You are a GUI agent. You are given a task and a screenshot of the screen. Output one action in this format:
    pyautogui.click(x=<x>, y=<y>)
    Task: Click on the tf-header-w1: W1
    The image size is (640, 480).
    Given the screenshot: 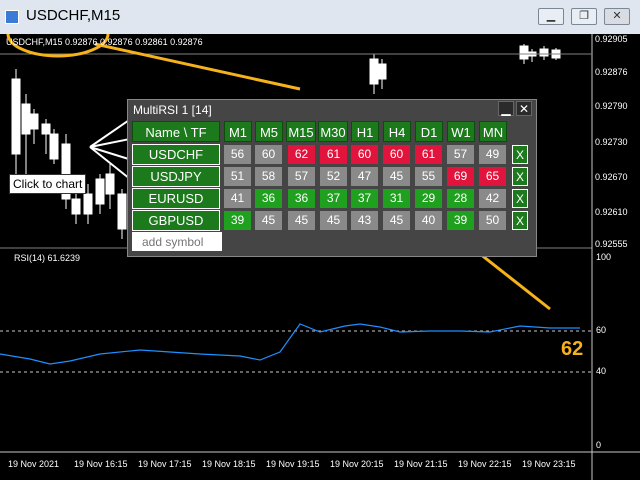 What is the action you would take?
    pyautogui.click(x=461, y=131)
    